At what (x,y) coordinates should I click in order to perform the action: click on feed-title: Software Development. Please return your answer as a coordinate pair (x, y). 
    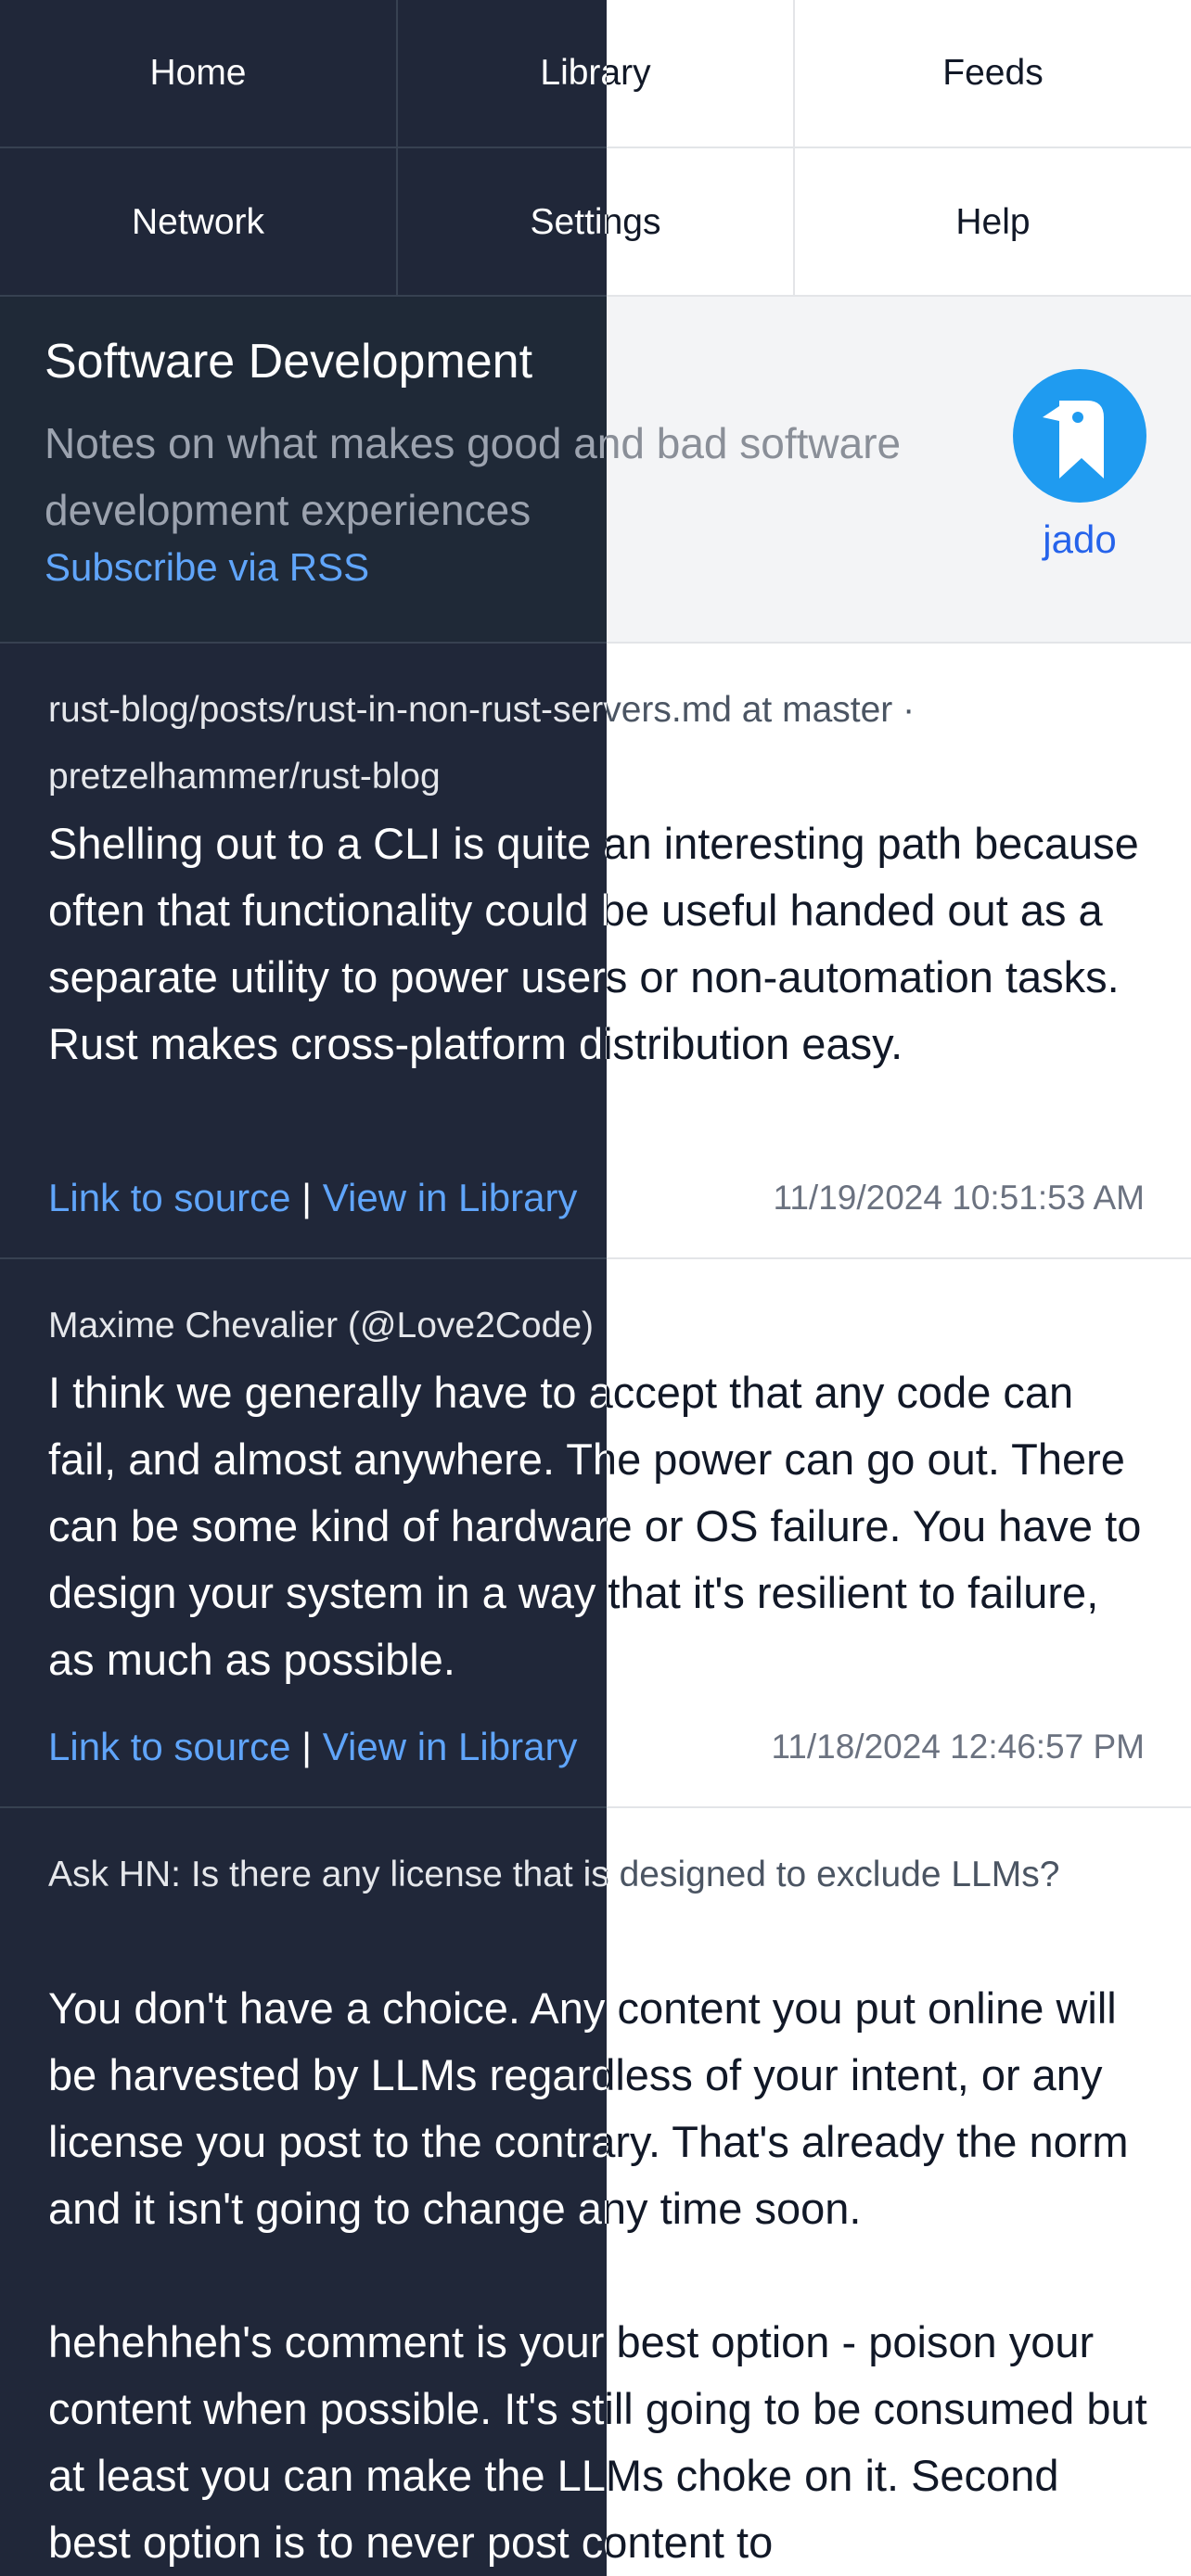
    Looking at the image, I should click on (289, 362).